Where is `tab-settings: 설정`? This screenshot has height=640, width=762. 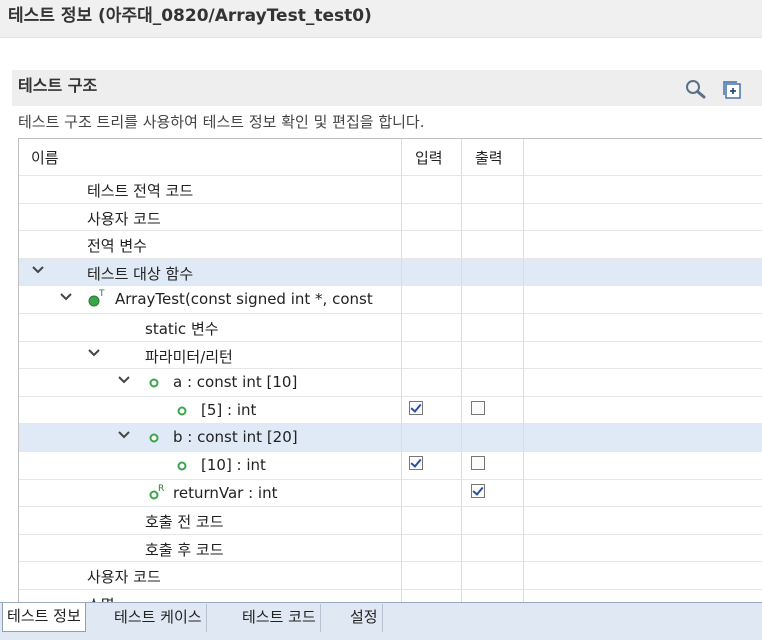
tab-settings: 설정 is located at coordinates (364, 618).